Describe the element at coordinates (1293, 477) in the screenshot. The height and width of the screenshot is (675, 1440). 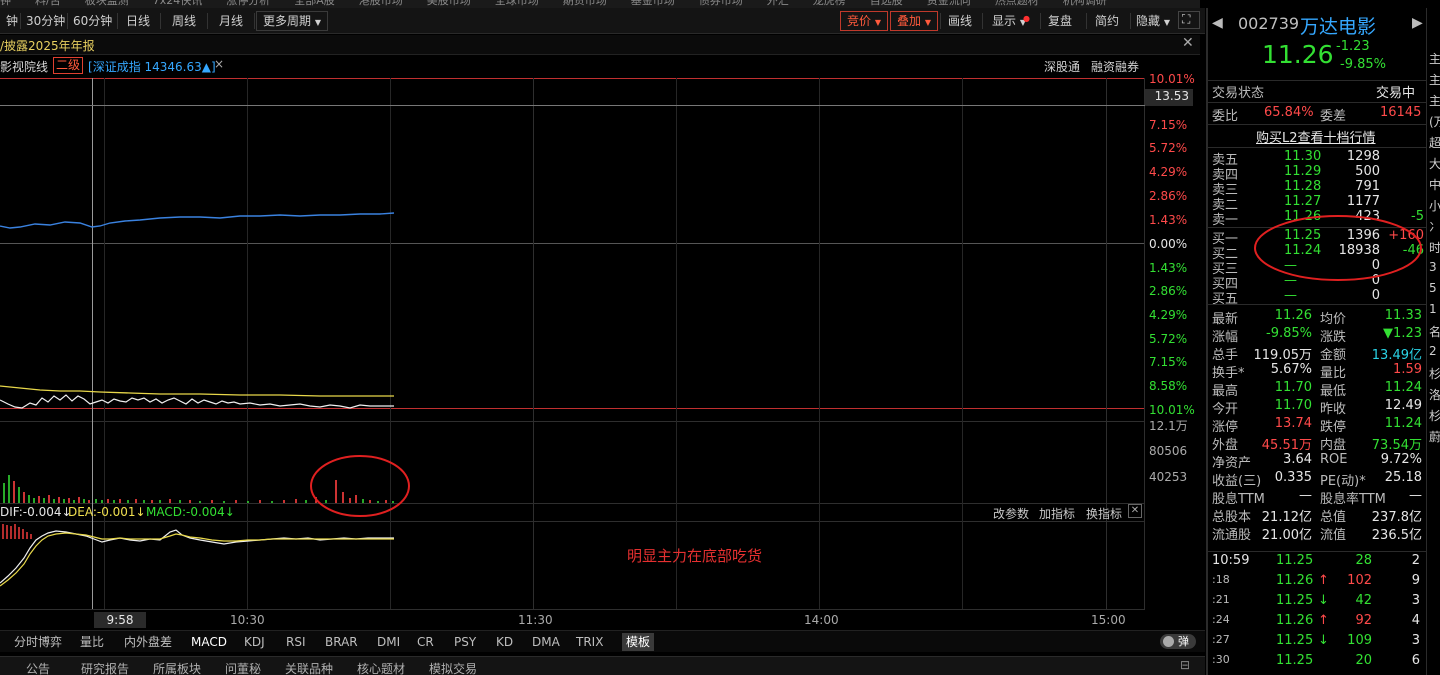
I see `stat-value: 0.335` at that location.